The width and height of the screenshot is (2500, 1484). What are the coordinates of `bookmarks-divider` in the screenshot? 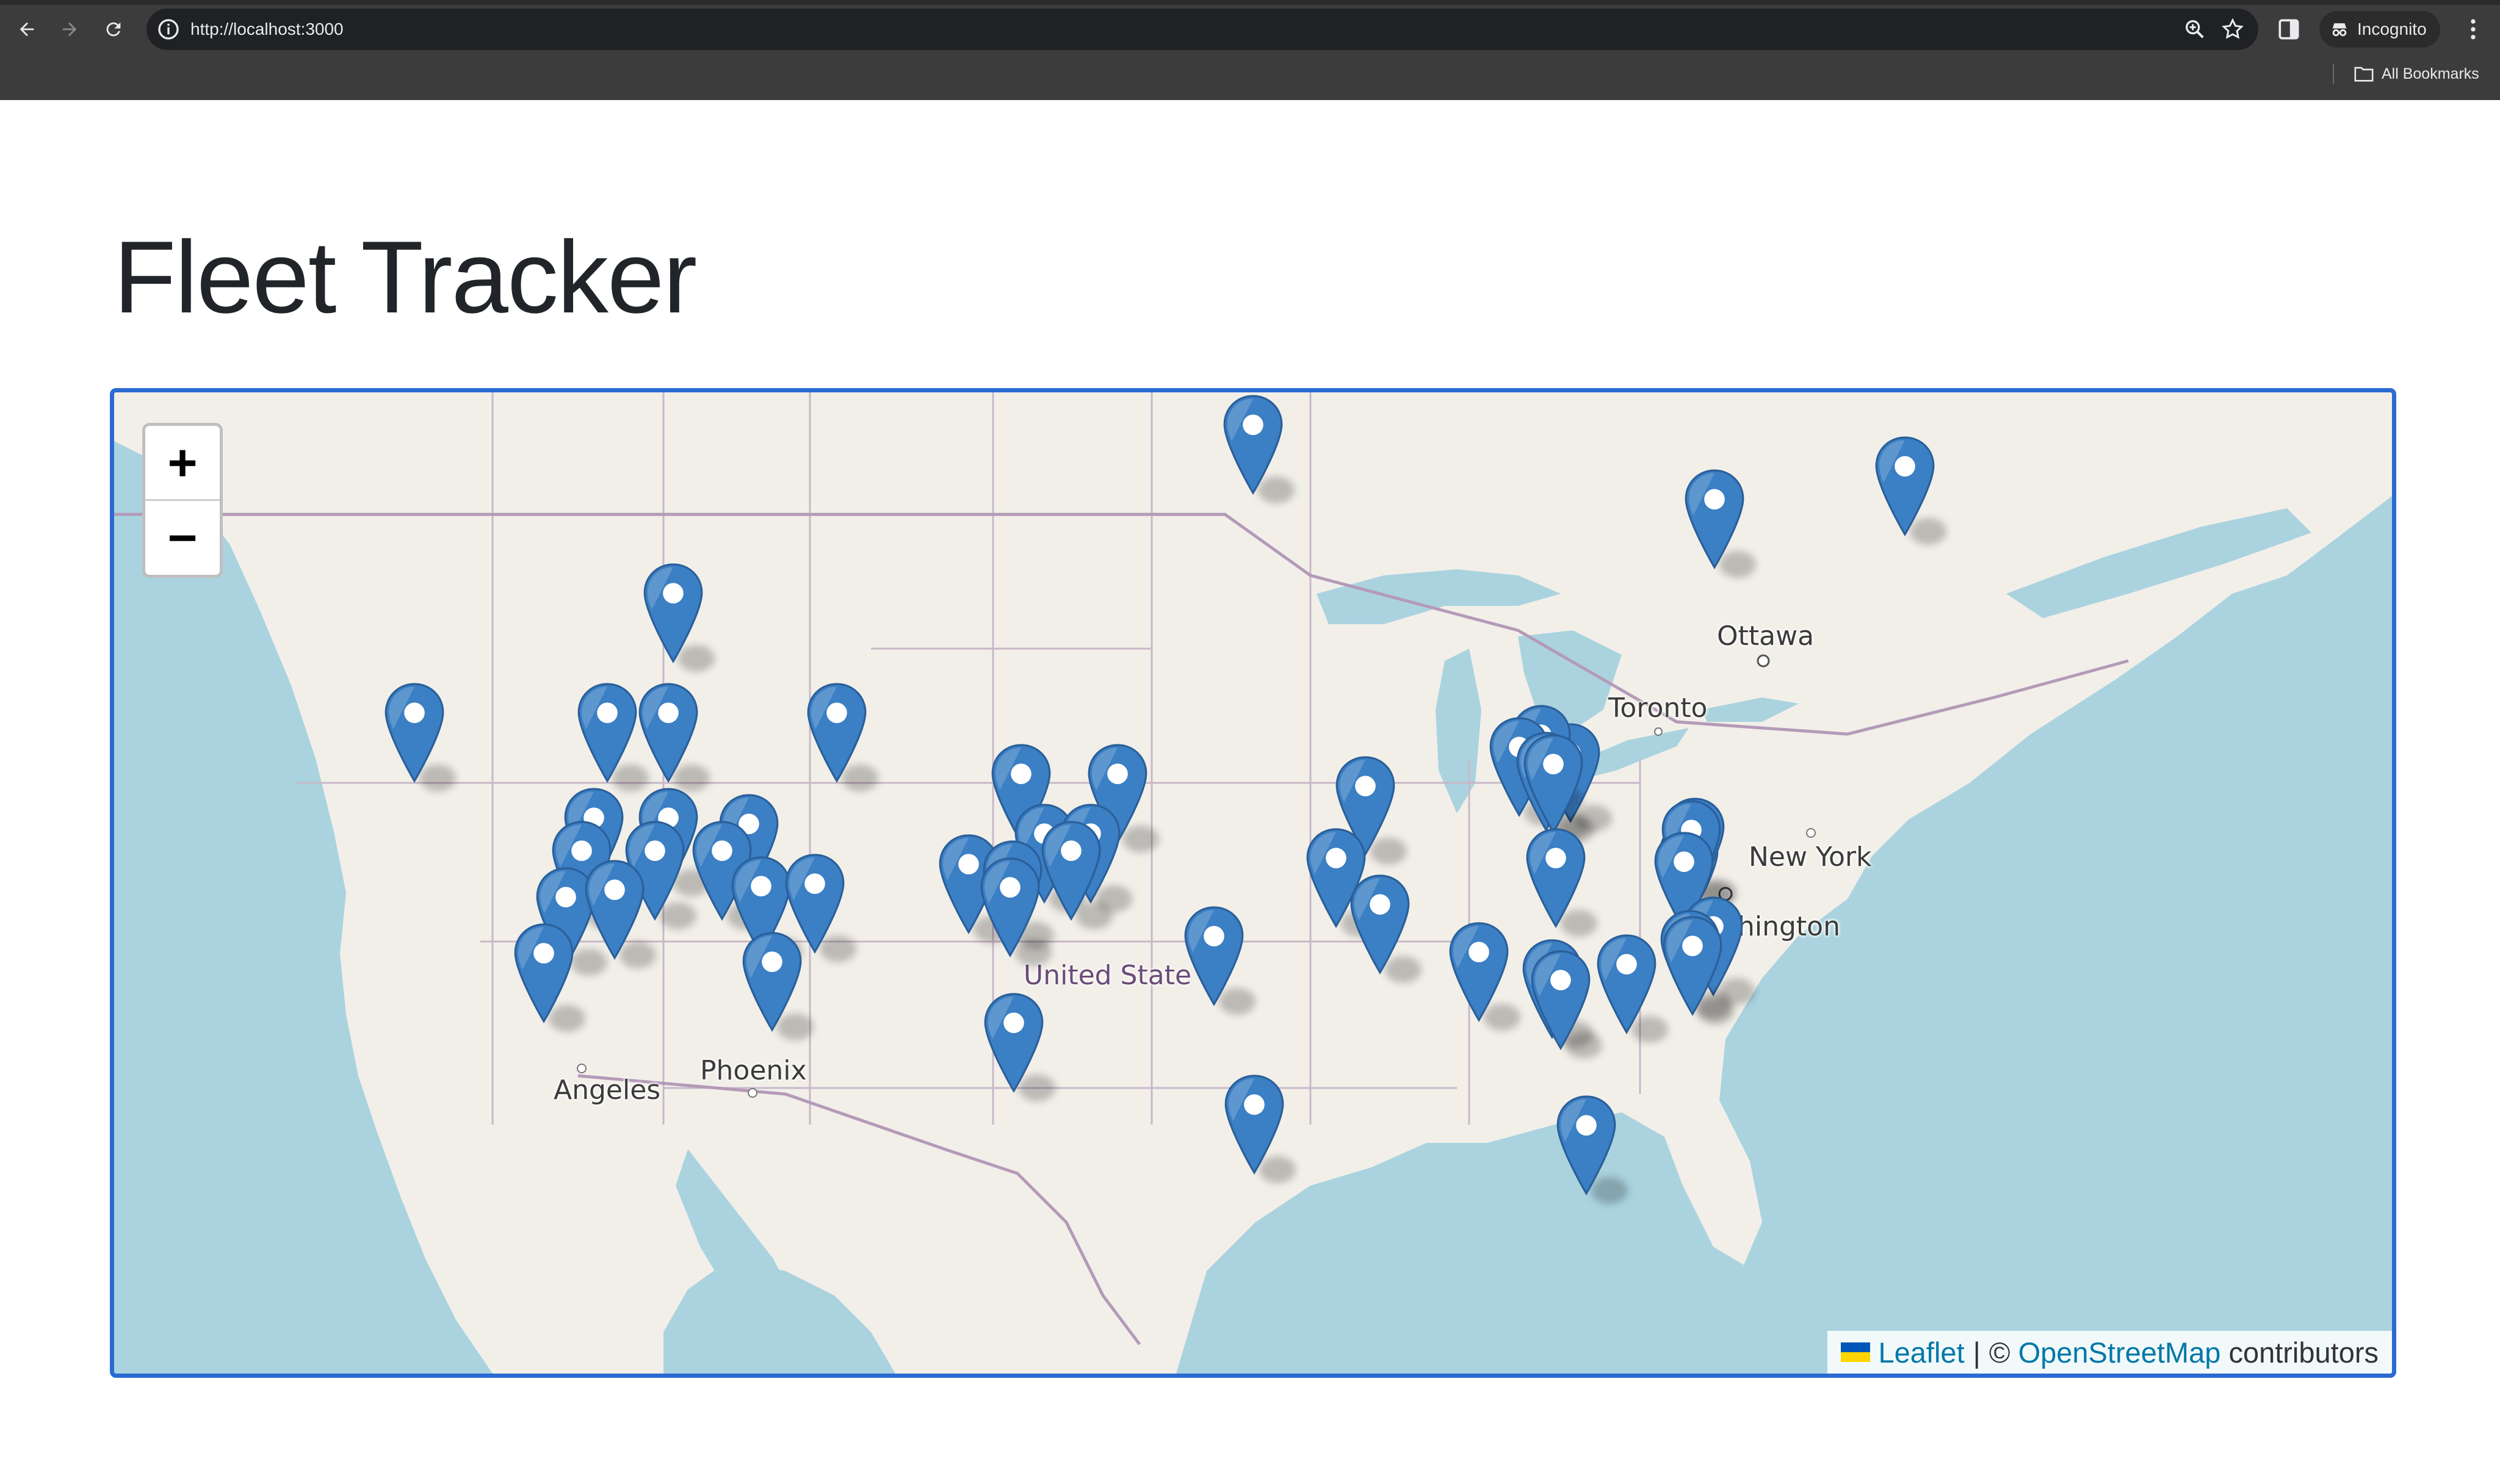 It's located at (2333, 73).